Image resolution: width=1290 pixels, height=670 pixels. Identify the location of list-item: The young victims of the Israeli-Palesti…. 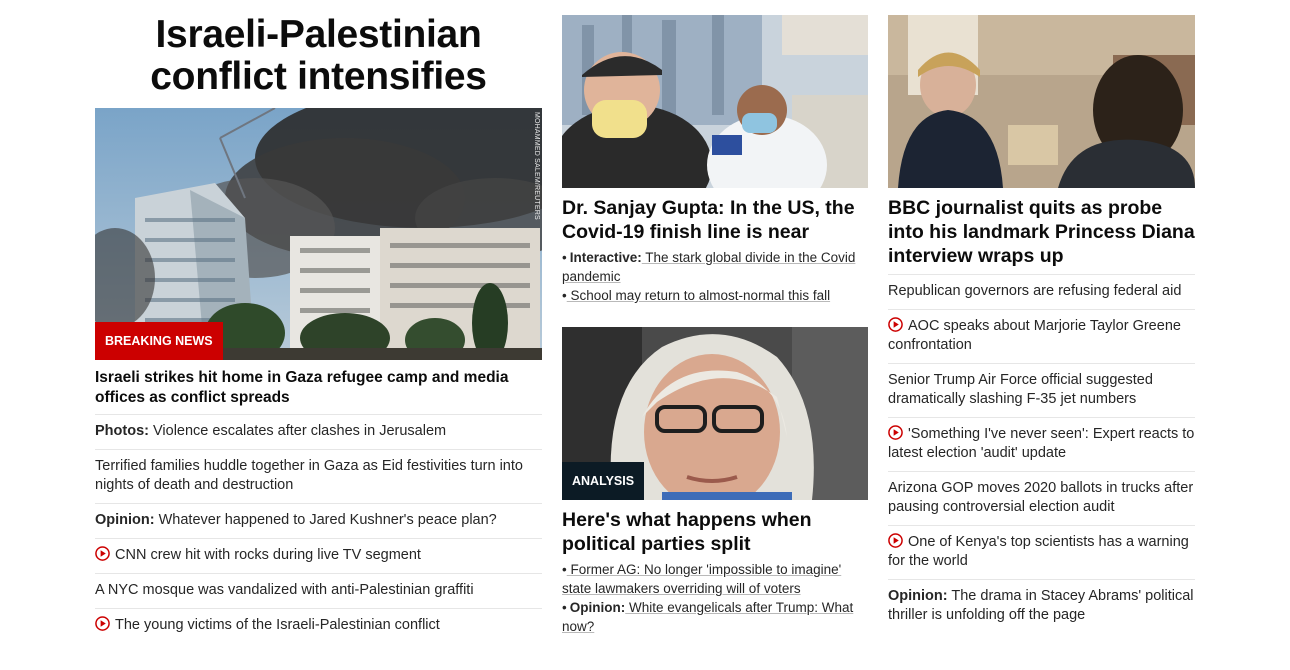
(318, 625).